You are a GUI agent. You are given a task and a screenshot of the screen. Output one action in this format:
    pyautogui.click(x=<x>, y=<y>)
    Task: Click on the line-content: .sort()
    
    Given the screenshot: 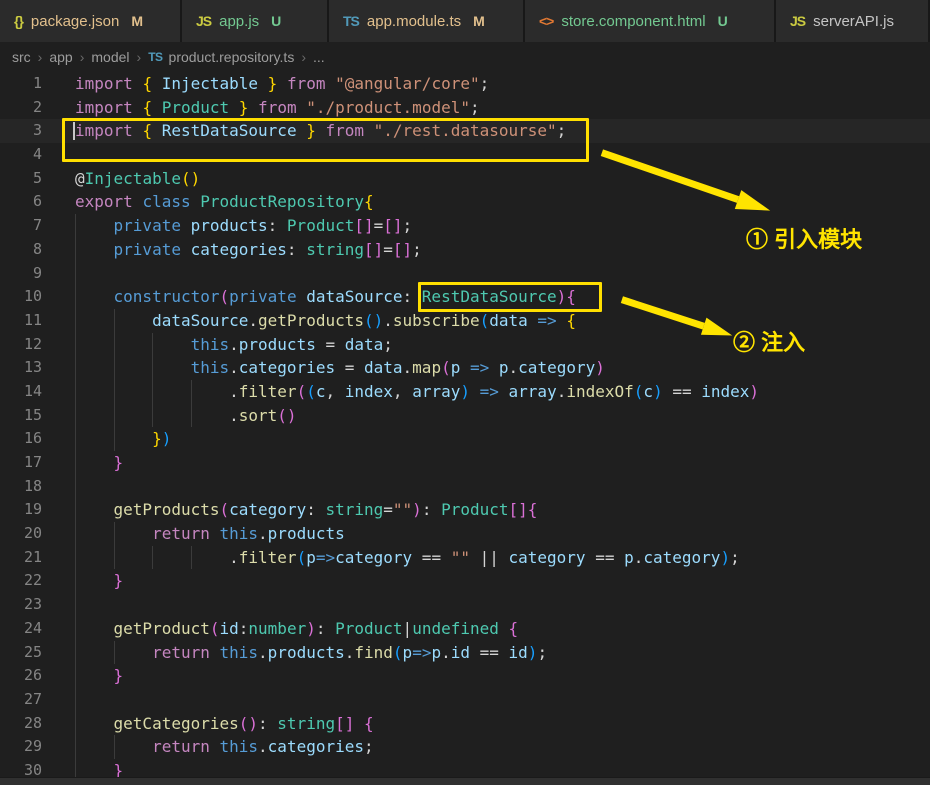 What is the action you would take?
    pyautogui.click(x=486, y=415)
    